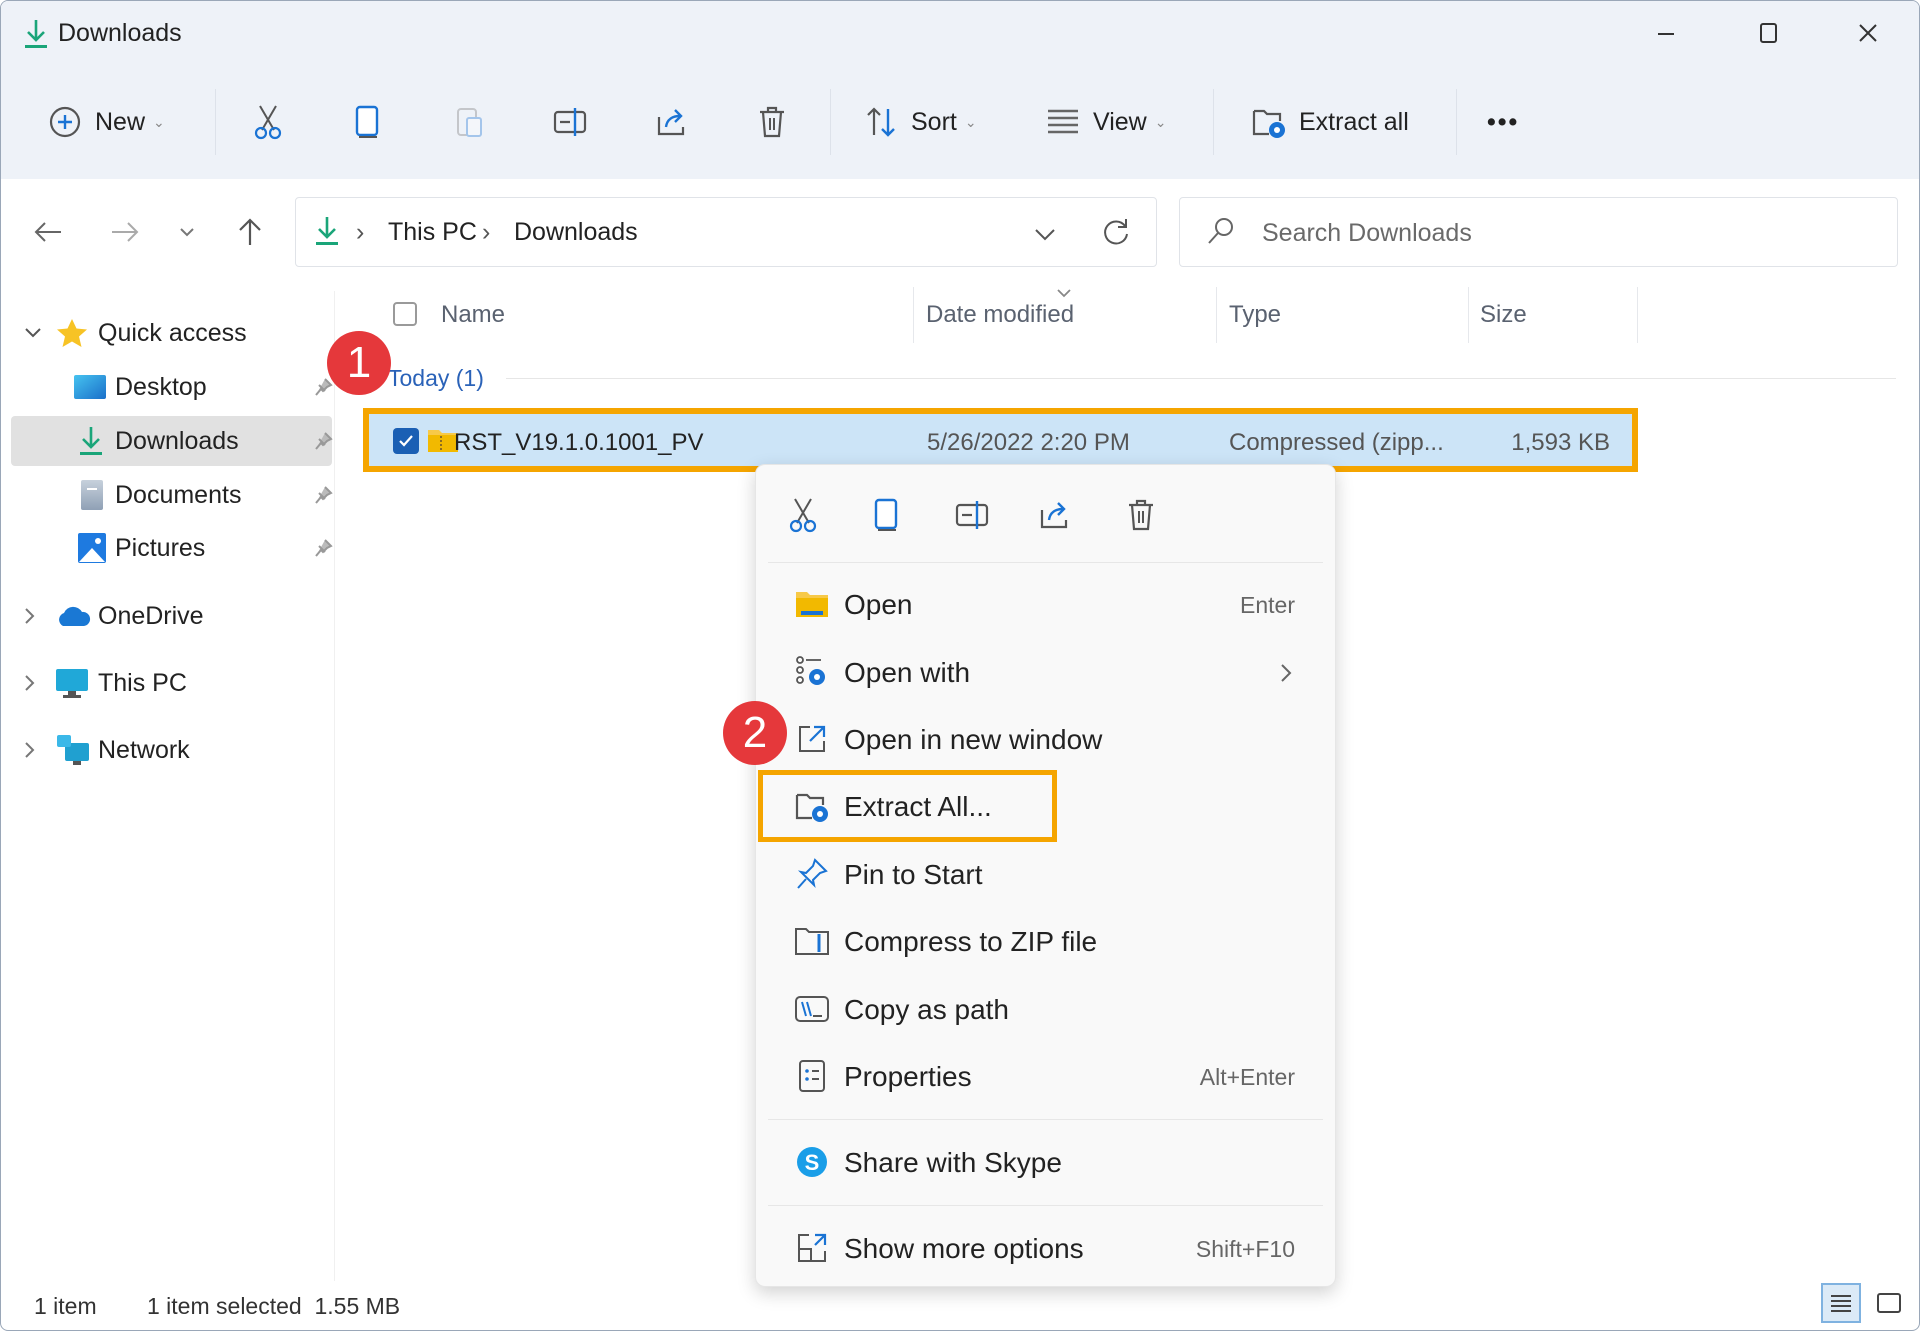 Image resolution: width=1920 pixels, height=1331 pixels. I want to click on view-button: View ⌄, so click(1105, 122).